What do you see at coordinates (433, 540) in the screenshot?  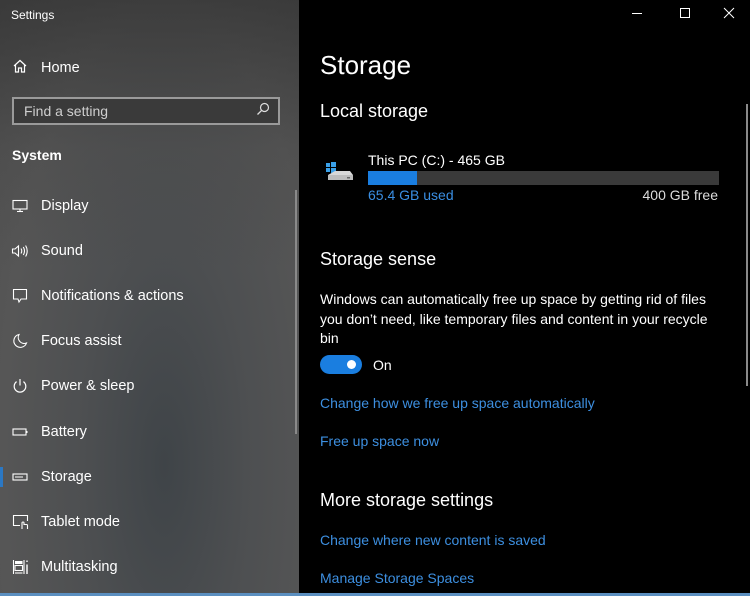 I see `change-where-content-saved-link: Change where new content is saved` at bounding box center [433, 540].